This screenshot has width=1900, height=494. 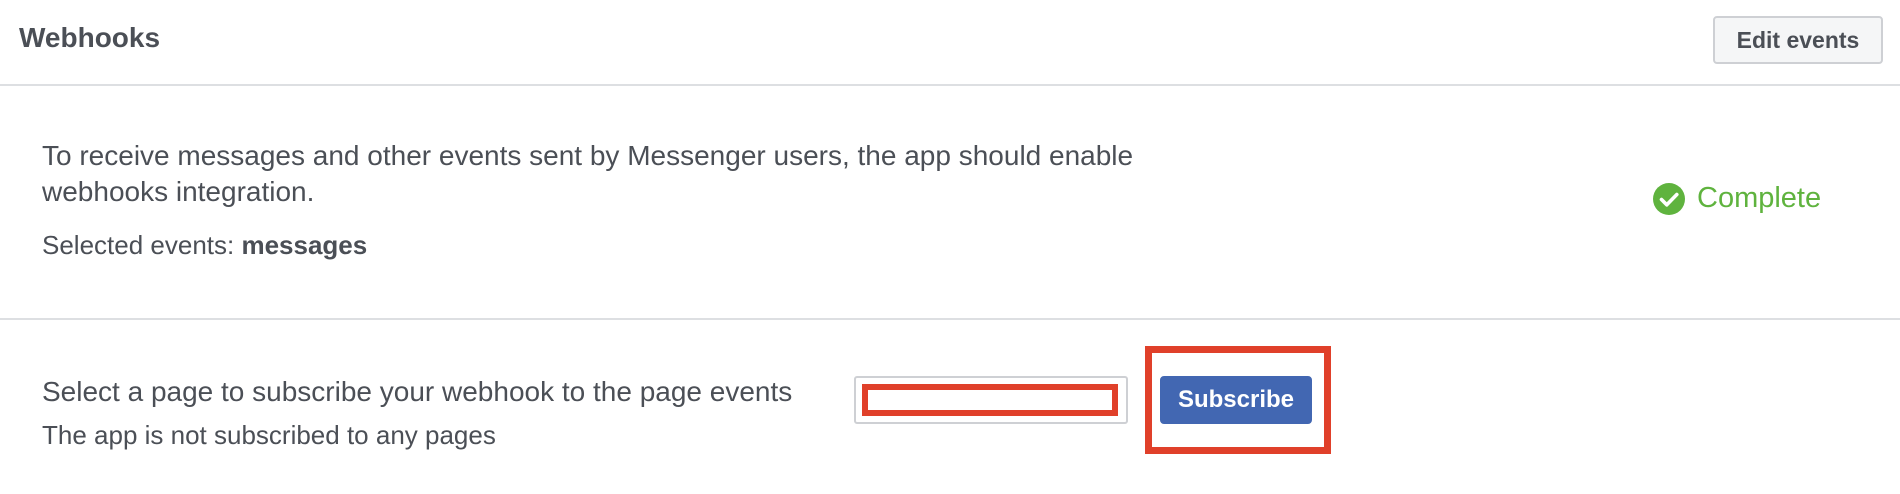 I want to click on subscription-status: The app is not subscribed to any pages, so click(x=269, y=435).